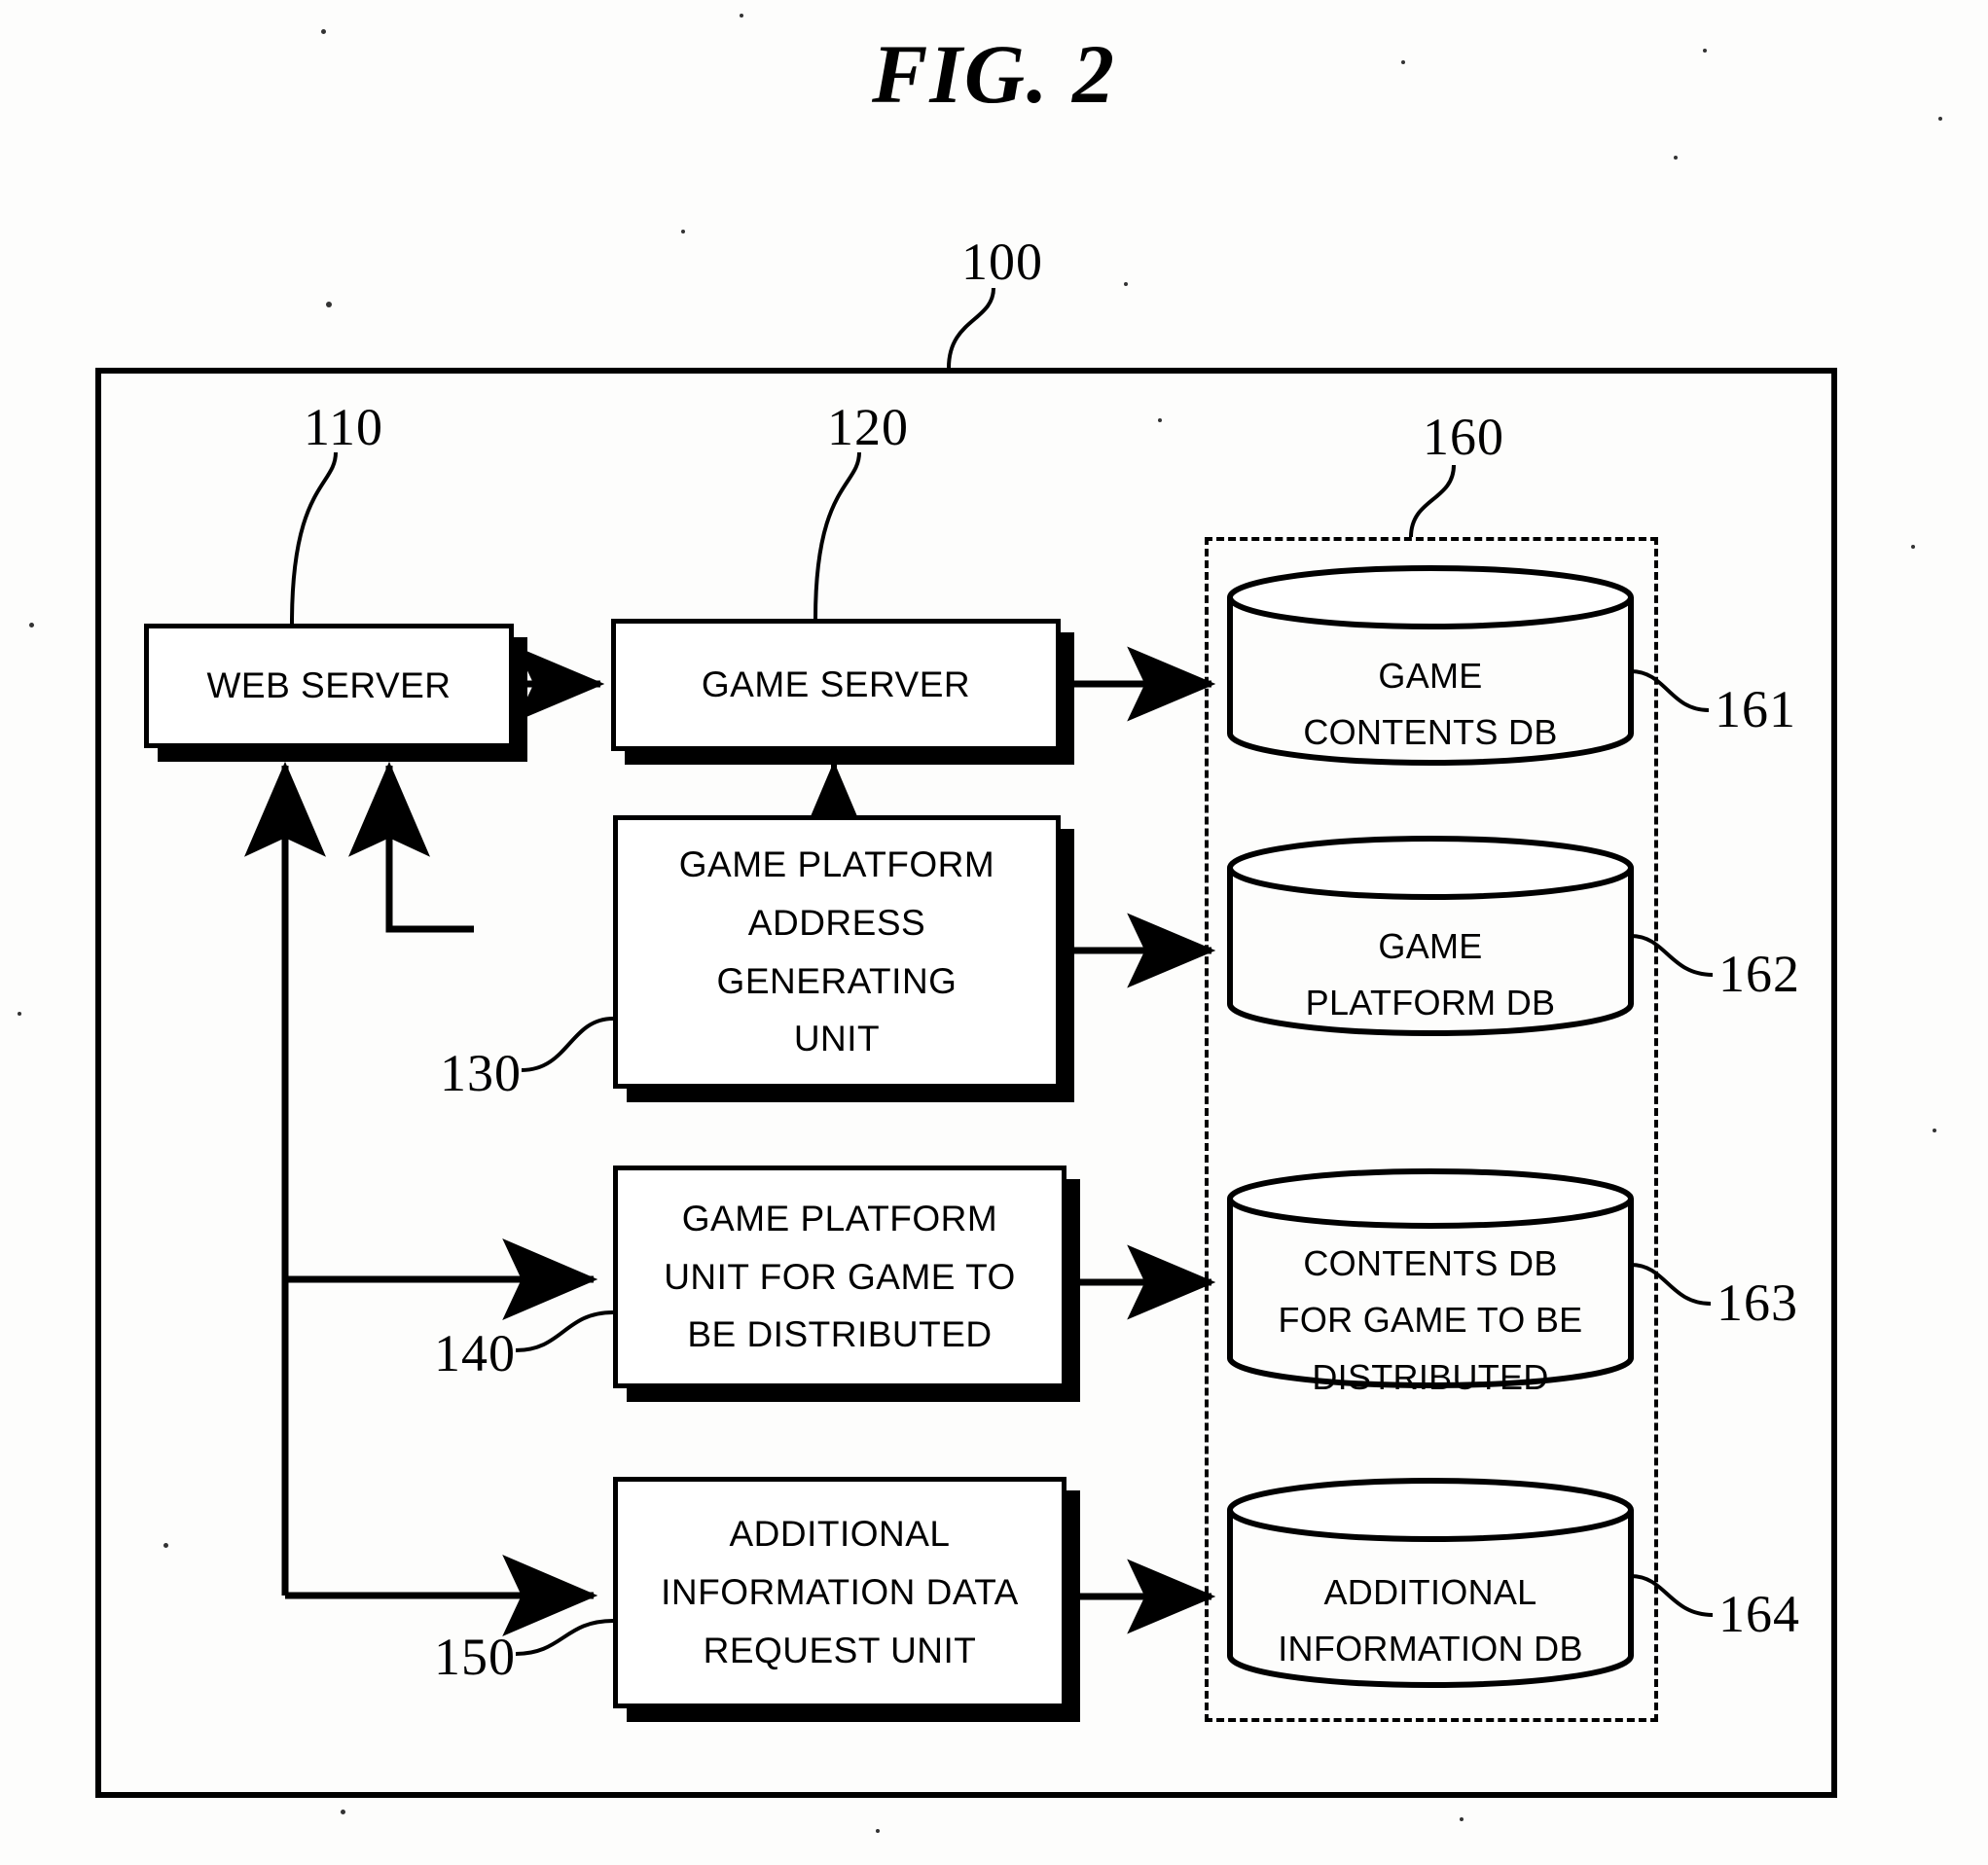  I want to click on block-150-line-0: ADDITIONAL, so click(840, 1534).